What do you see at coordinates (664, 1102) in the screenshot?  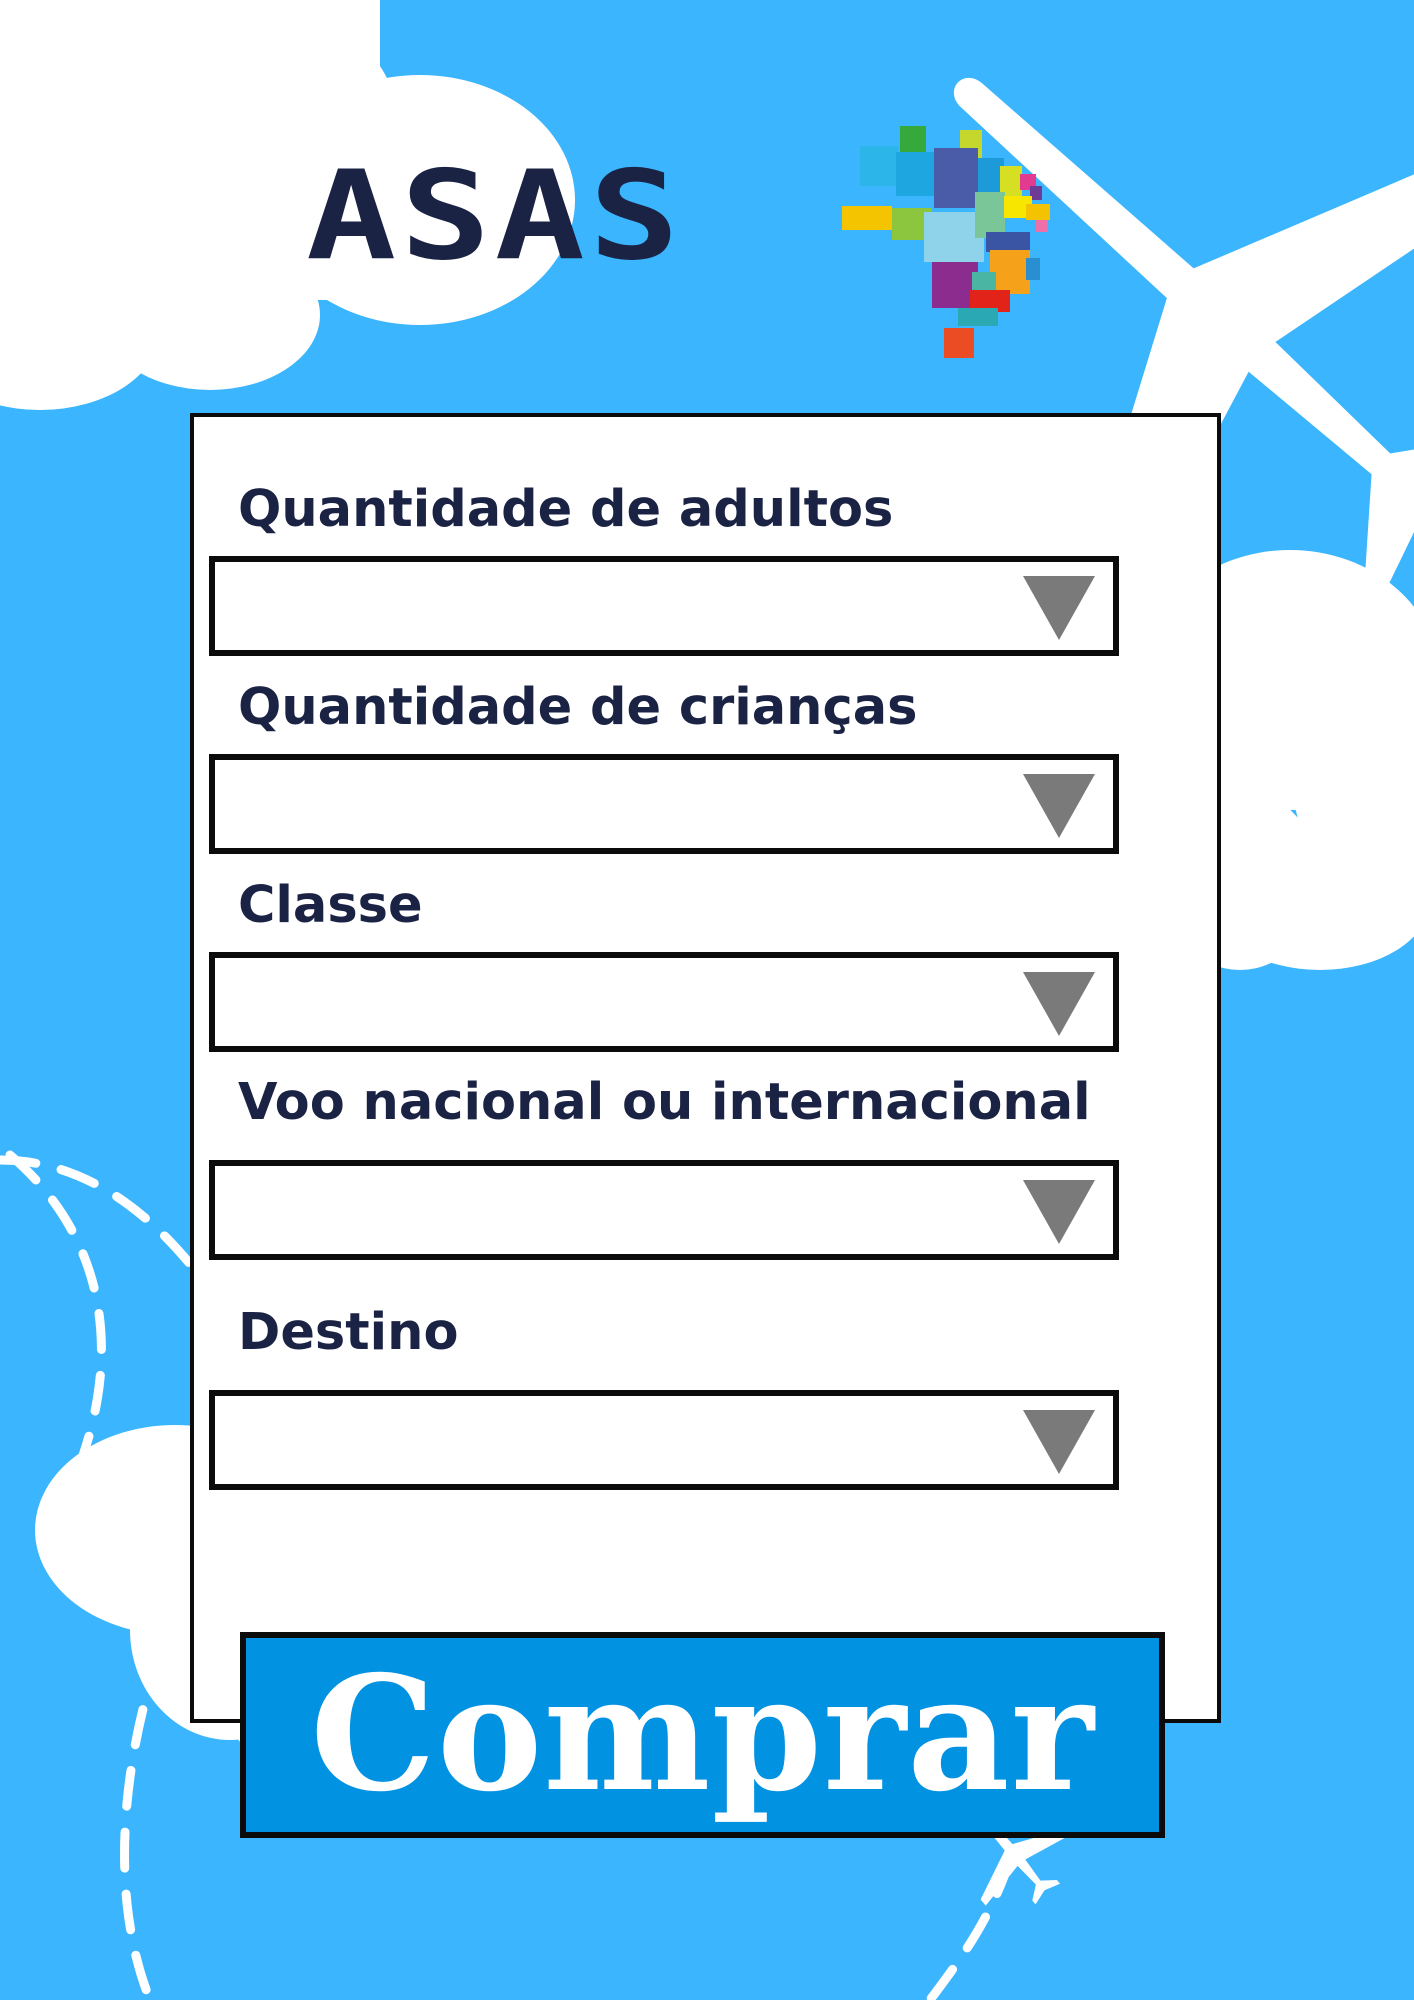 I see `flight-type-label: Voo nacional ou internacional` at bounding box center [664, 1102].